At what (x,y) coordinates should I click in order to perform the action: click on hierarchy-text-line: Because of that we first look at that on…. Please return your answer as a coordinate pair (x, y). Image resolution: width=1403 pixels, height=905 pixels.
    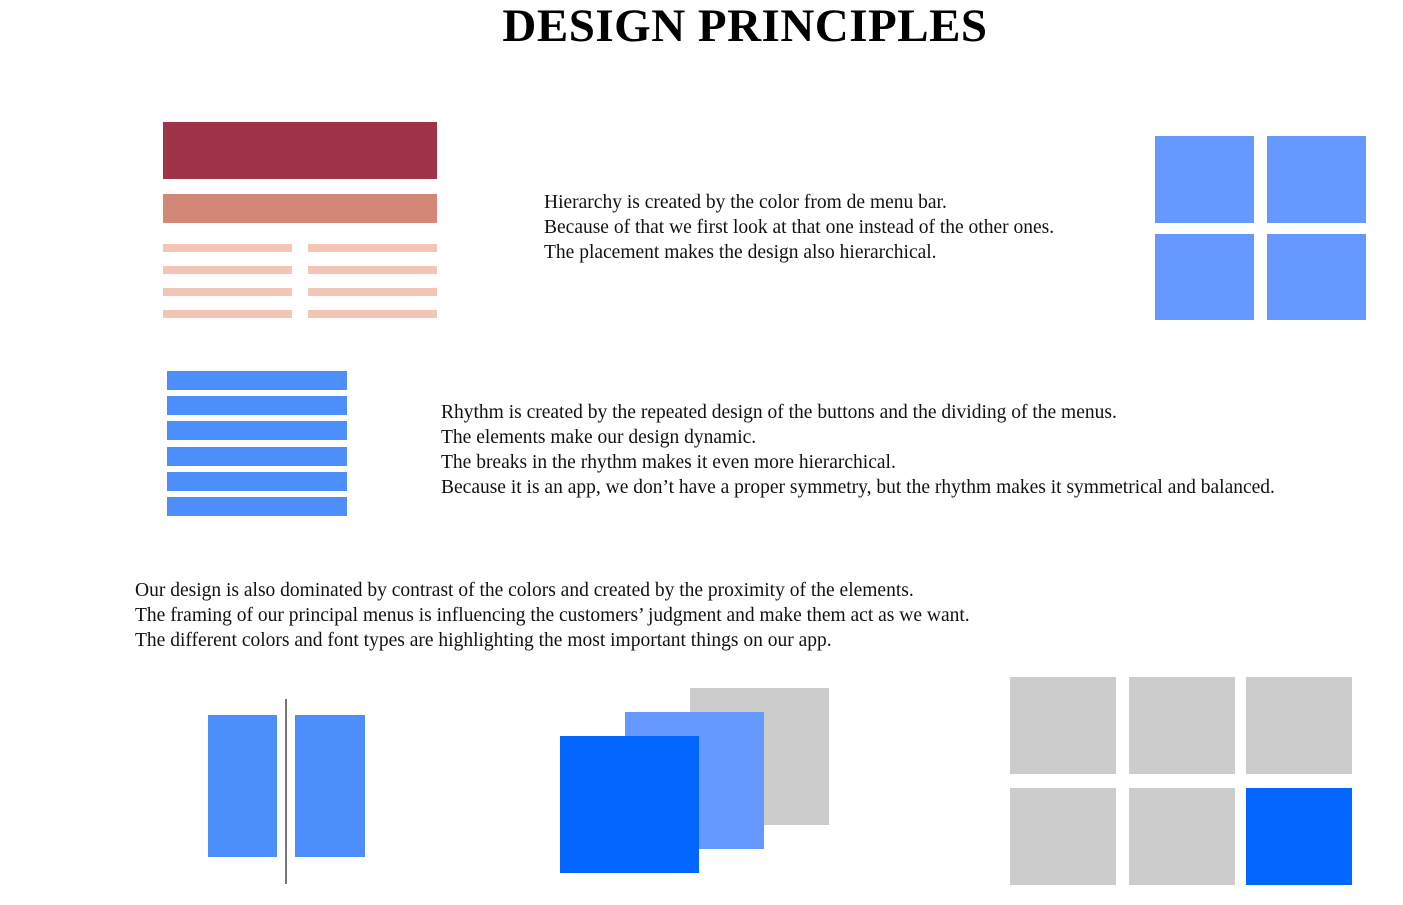
    Looking at the image, I should click on (799, 227).